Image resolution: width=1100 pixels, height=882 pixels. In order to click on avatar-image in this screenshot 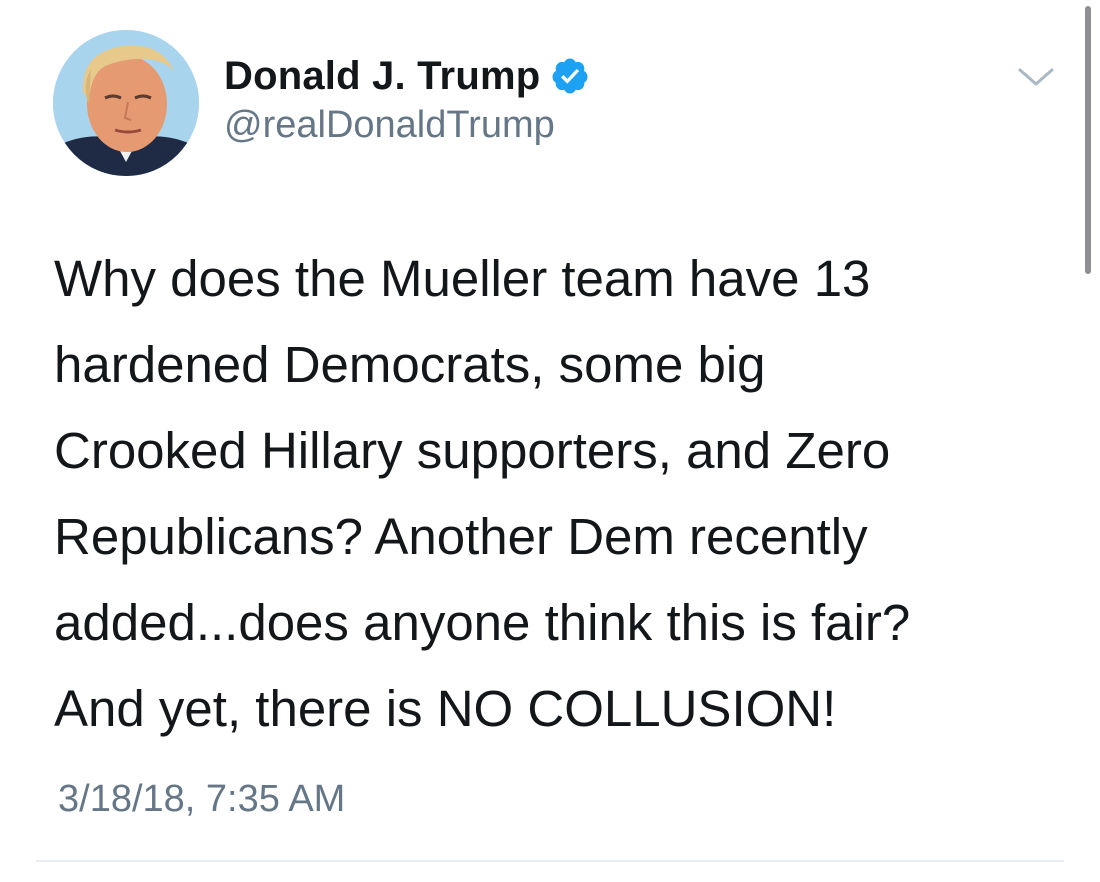, I will do `click(126, 103)`.